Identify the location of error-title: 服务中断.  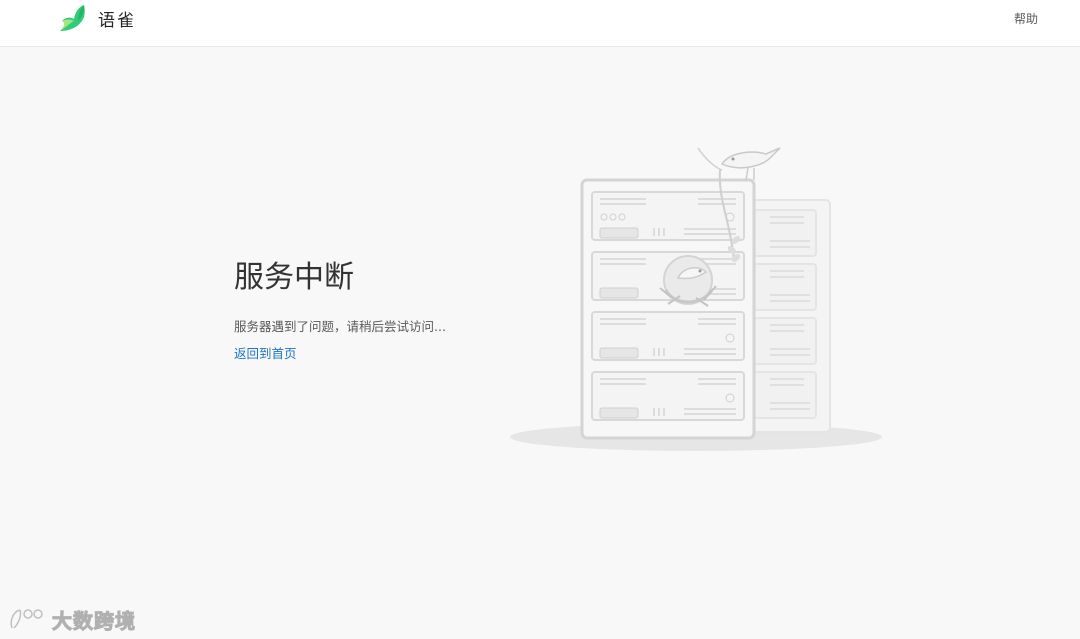
(294, 277).